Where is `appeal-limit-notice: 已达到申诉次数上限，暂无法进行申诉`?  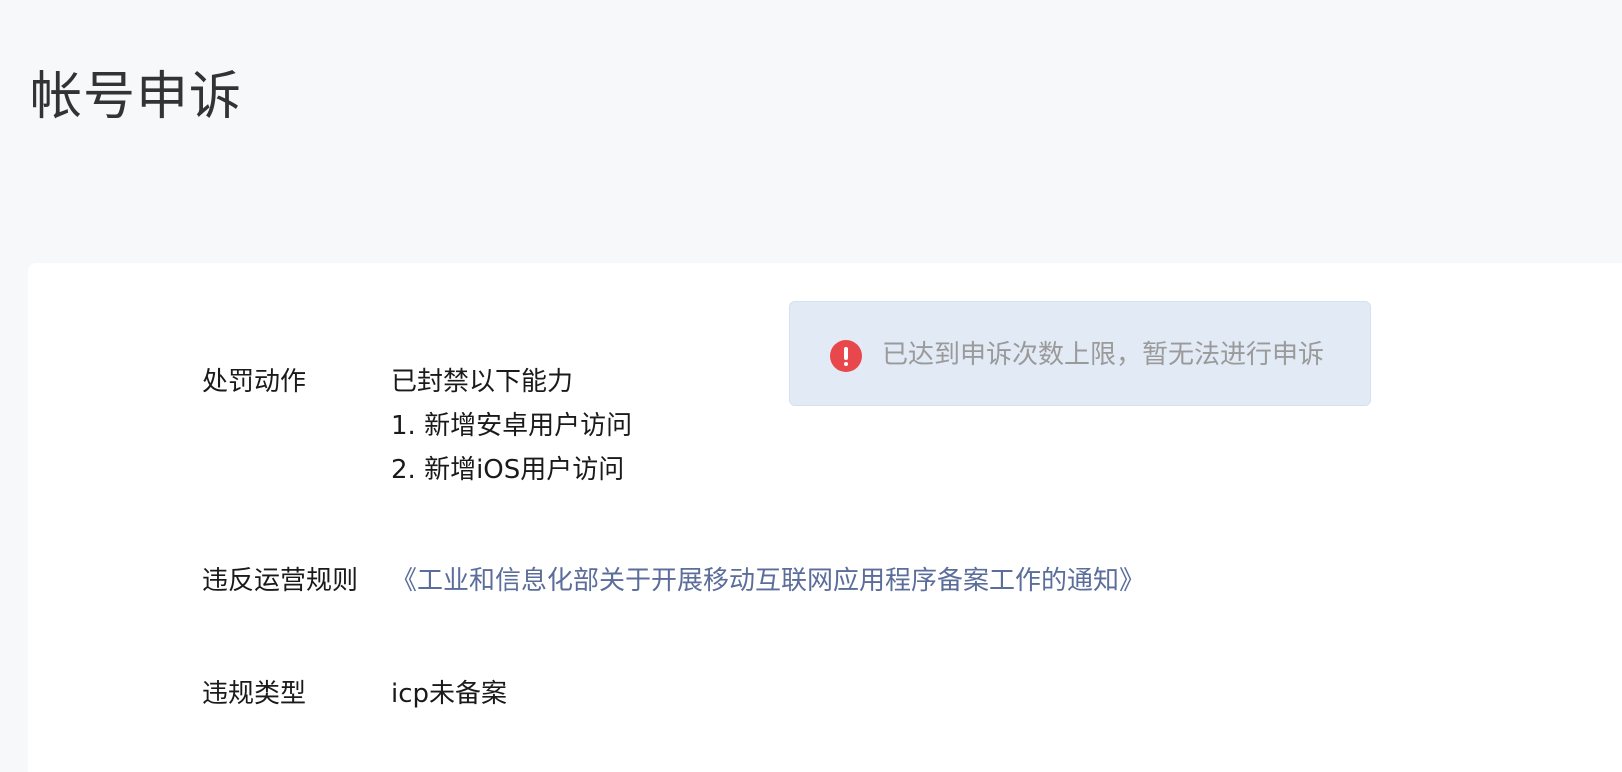
appeal-limit-notice: 已达到申诉次数上限，暂无法进行申诉 is located at coordinates (1080, 353).